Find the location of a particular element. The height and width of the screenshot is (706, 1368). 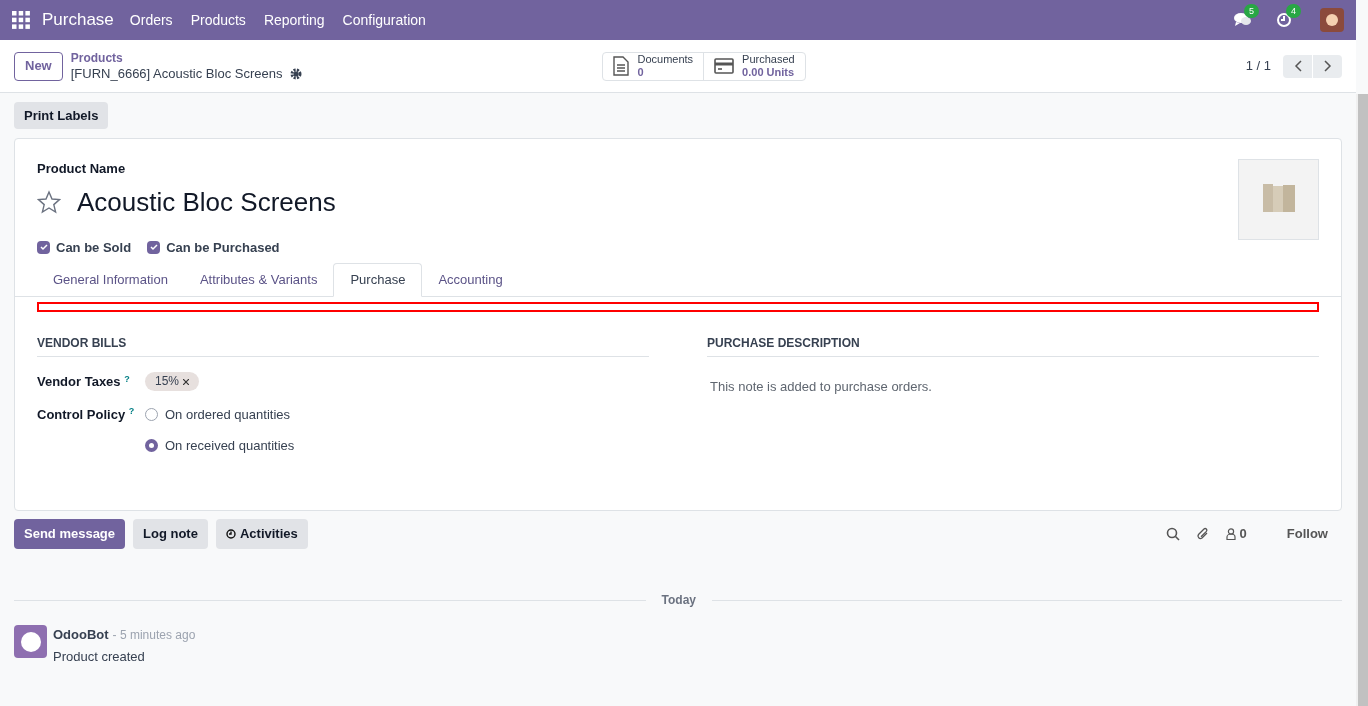

section-title: VENDOR BILLS is located at coordinates (343, 345).